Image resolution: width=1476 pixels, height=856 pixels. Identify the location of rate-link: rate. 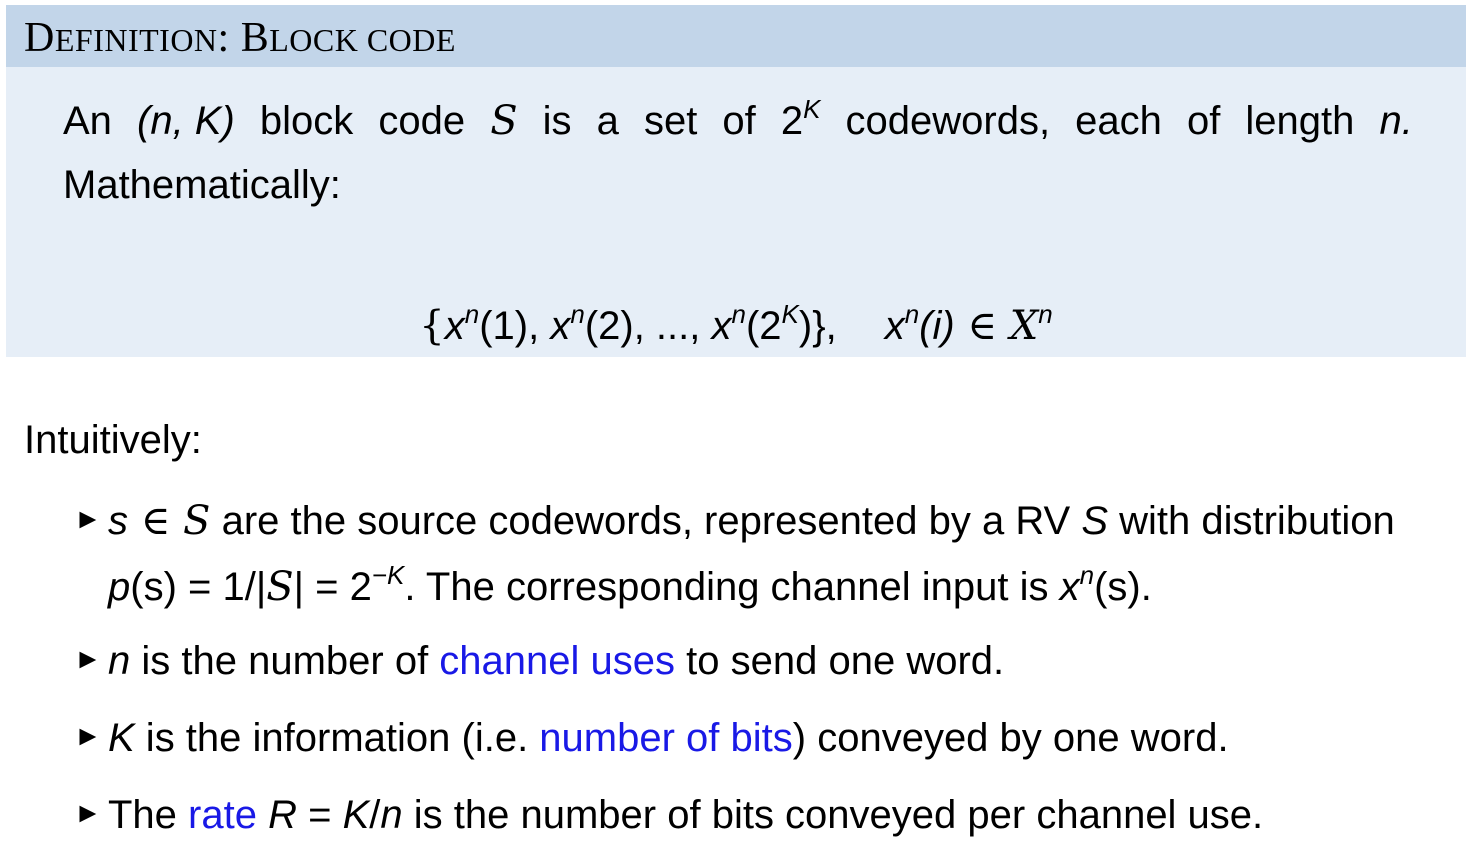
(222, 815).